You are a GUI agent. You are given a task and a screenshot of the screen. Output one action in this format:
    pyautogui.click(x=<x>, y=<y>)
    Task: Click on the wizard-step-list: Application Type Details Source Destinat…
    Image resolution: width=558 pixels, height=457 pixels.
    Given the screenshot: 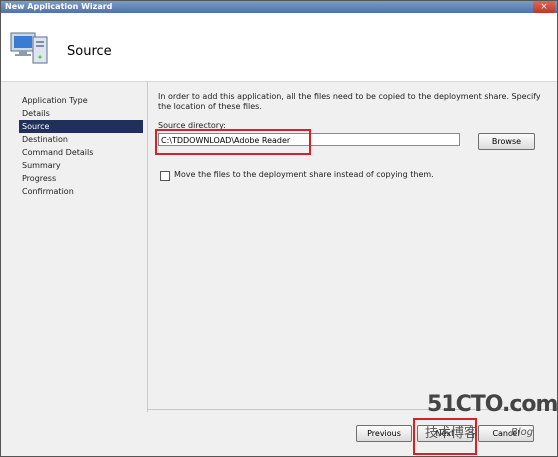 What is the action you would take?
    pyautogui.click(x=81, y=146)
    